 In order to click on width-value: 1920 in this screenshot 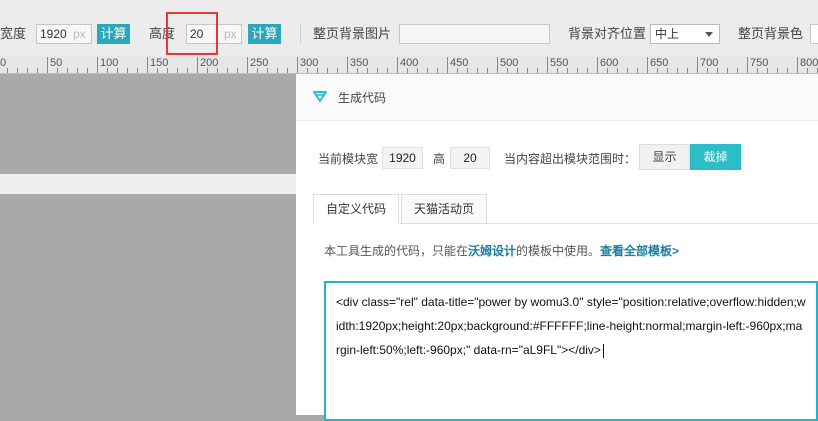, I will do `click(53, 34)`.